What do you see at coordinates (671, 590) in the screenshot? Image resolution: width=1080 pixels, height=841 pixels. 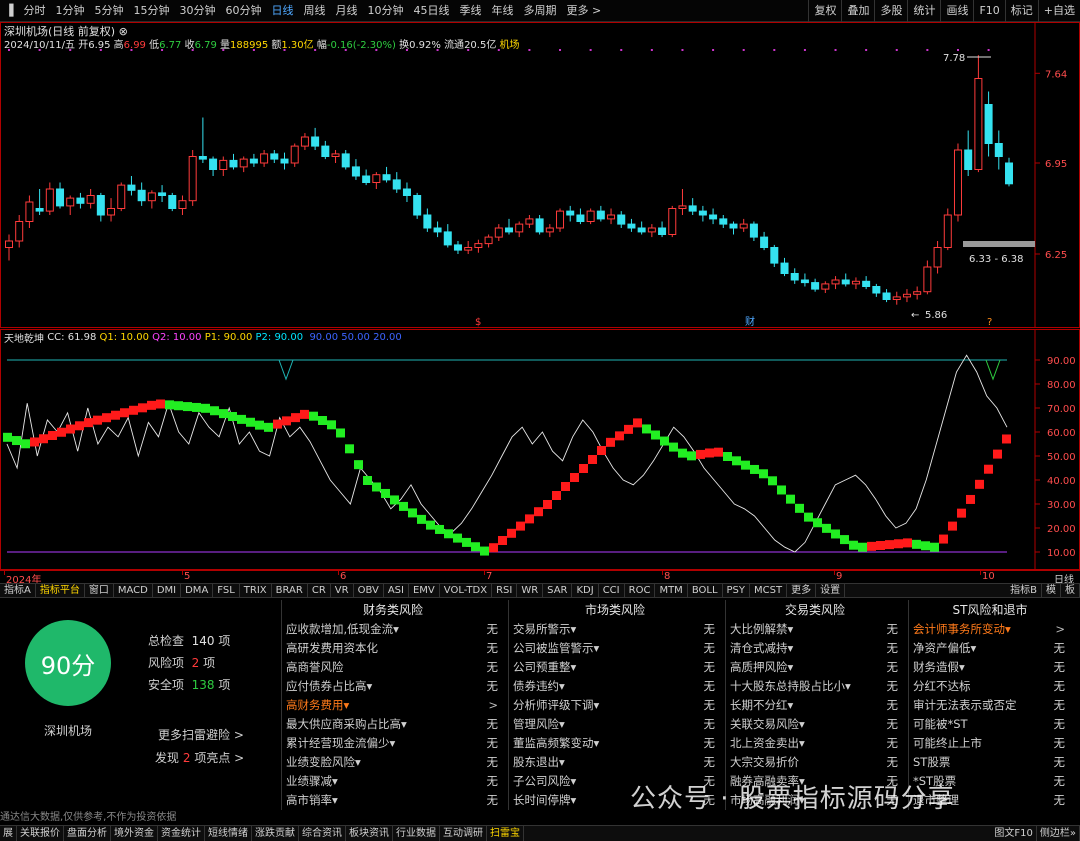 I see `indicator-tab: MTM` at bounding box center [671, 590].